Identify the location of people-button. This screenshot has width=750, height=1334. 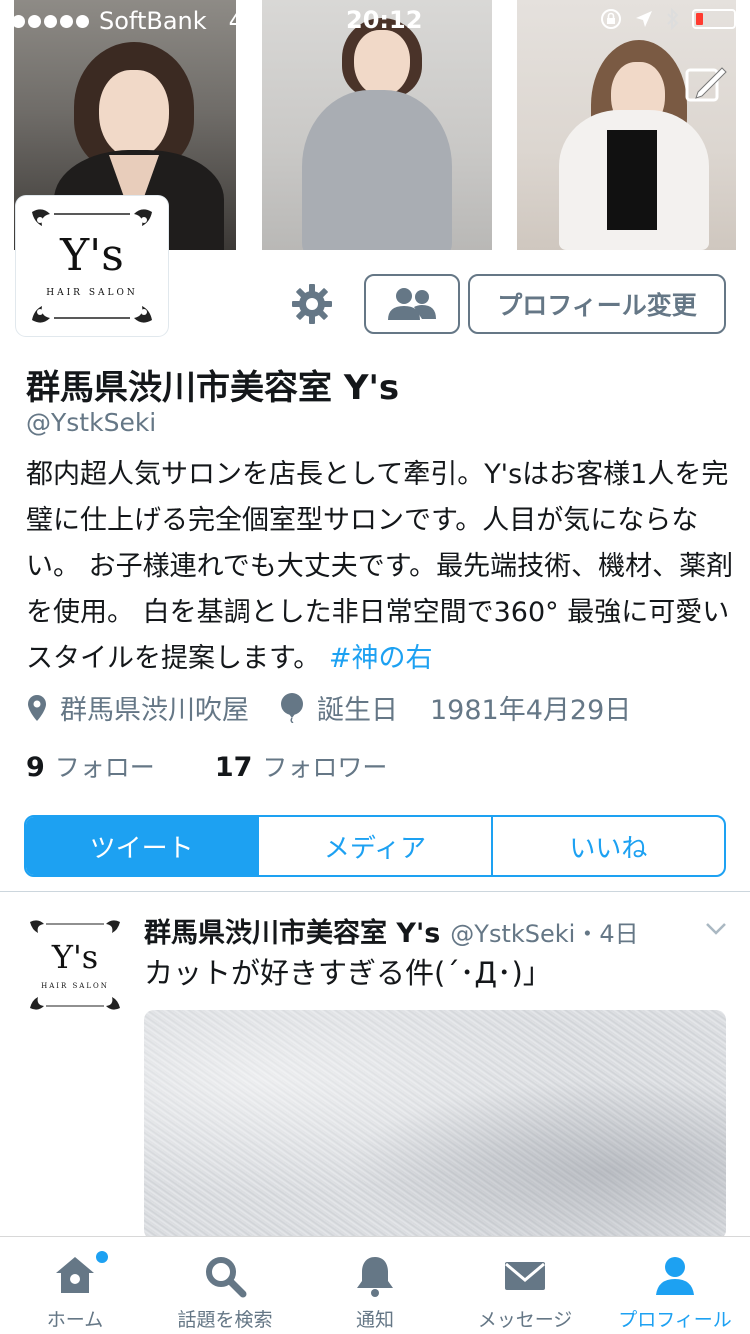
(412, 304).